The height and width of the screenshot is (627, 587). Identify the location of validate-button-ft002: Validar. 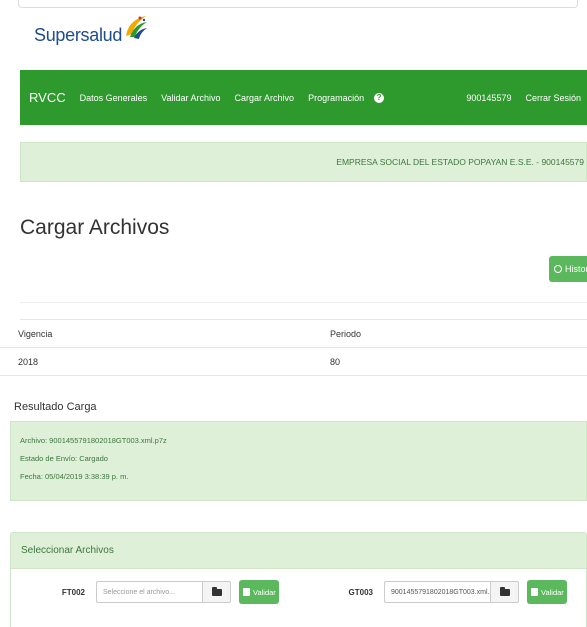
(259, 592).